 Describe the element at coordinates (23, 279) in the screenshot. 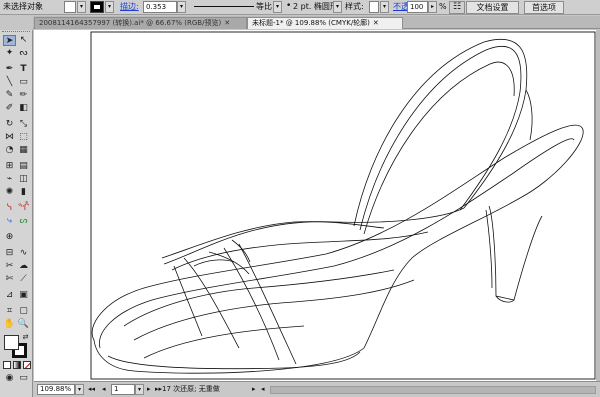

I see `knife-tool-icon: ⟋` at that location.